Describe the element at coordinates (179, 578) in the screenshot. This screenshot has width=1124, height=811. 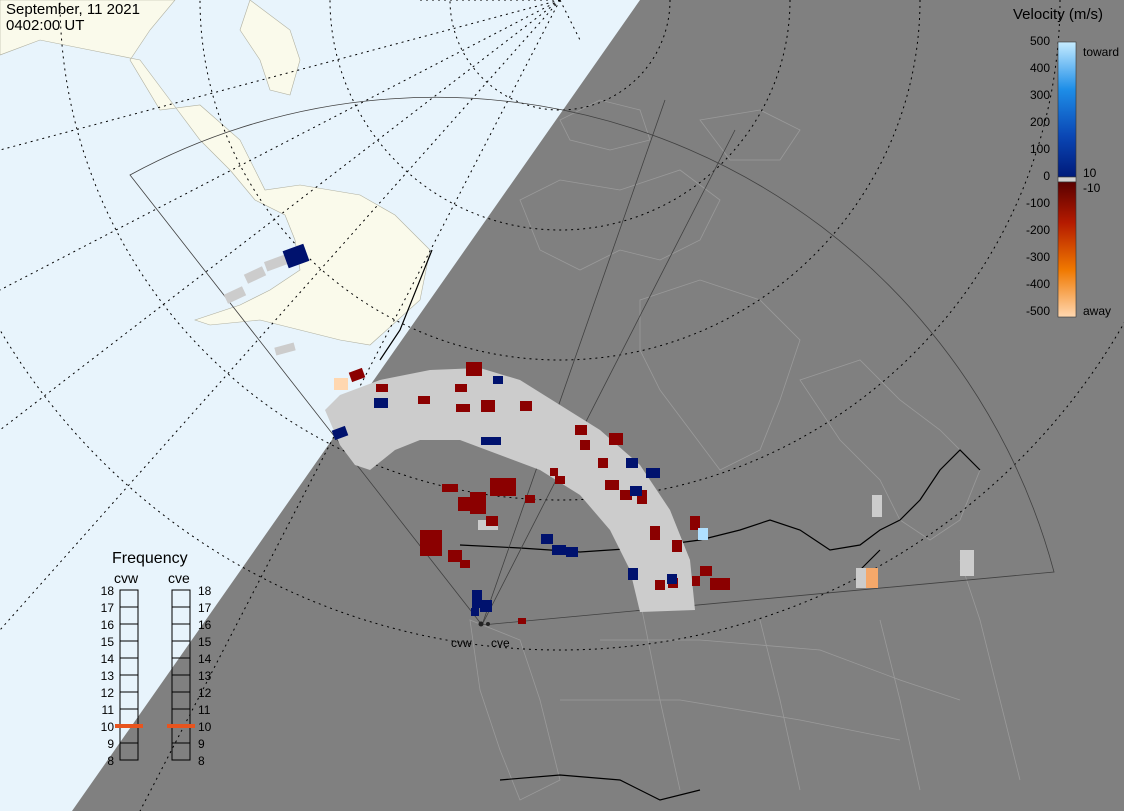
I see `frequency-radar-cve: cve` at that location.